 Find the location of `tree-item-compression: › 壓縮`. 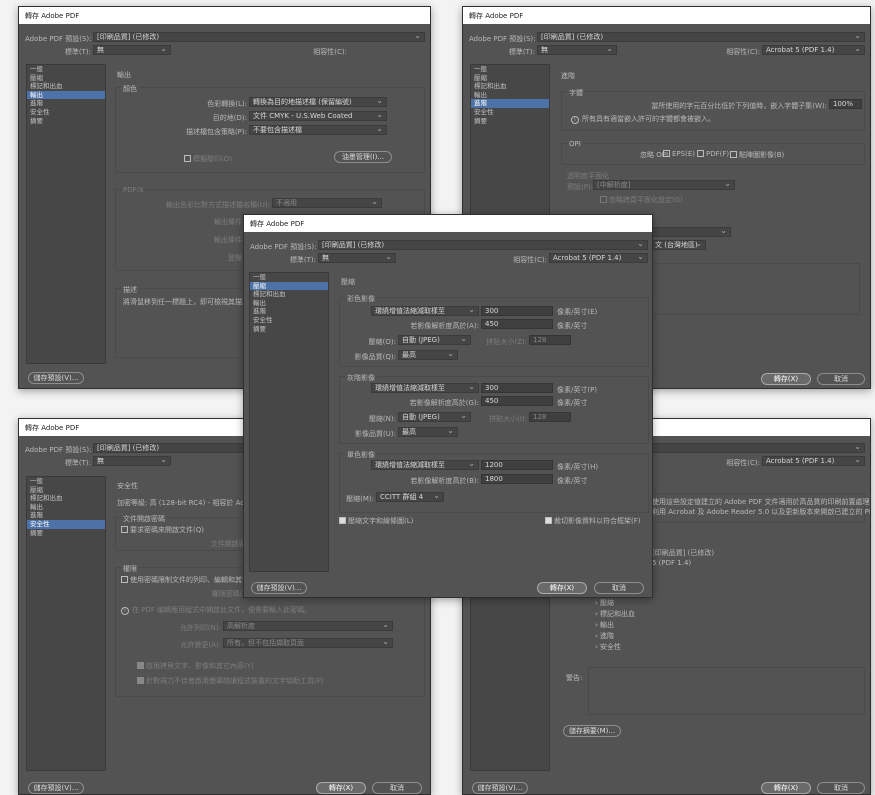

tree-item-compression: › 壓縮 is located at coordinates (615, 603).